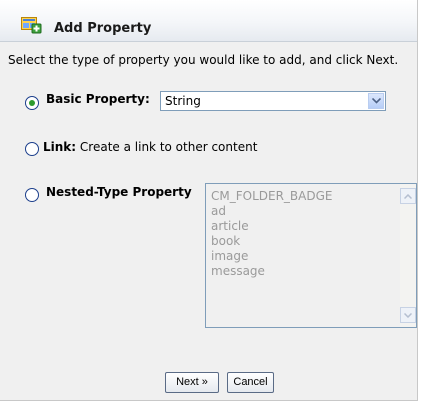 This screenshot has width=425, height=402. I want to click on dialog-header: Add Property, so click(208, 21).